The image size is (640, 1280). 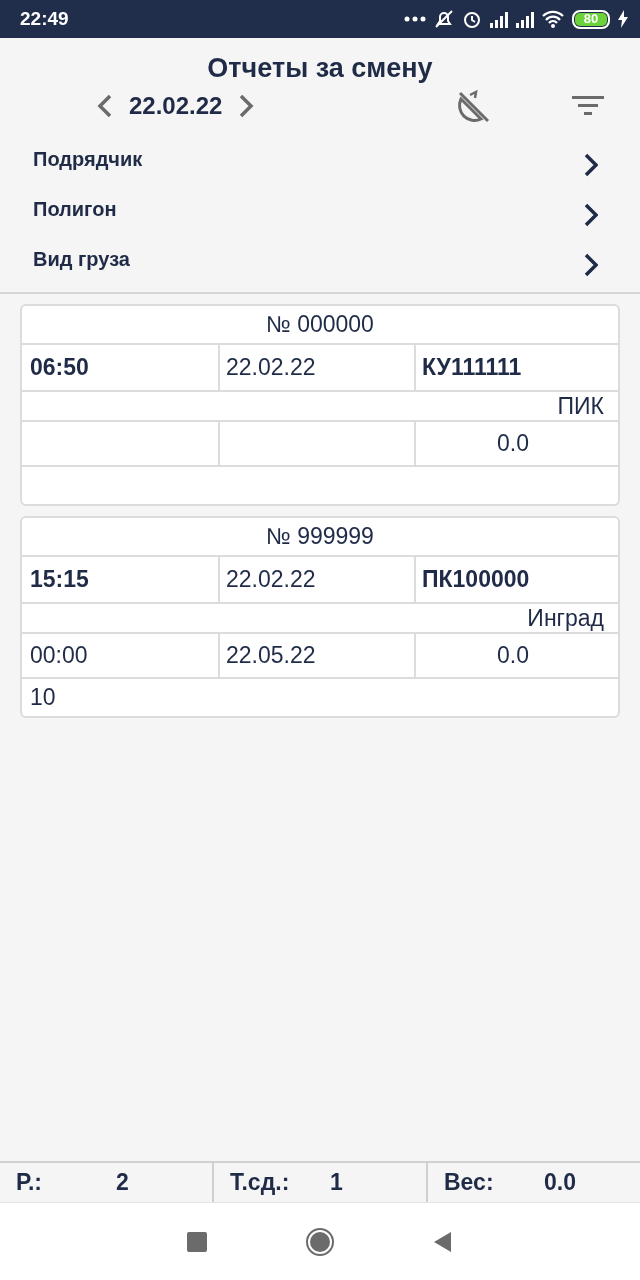 I want to click on filter-label: Полигон, so click(x=75, y=209).